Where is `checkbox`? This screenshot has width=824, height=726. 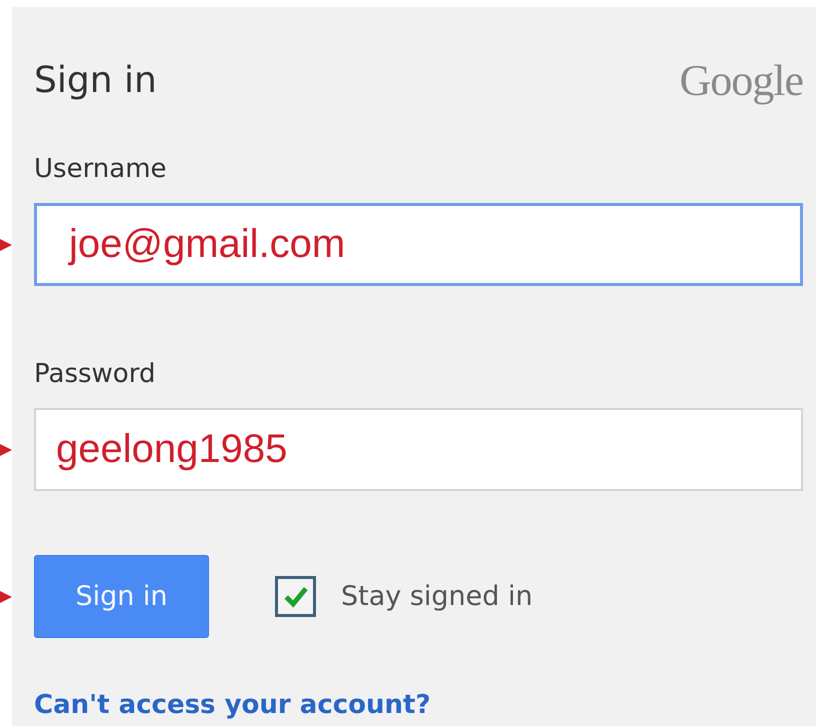 checkbox is located at coordinates (295, 596).